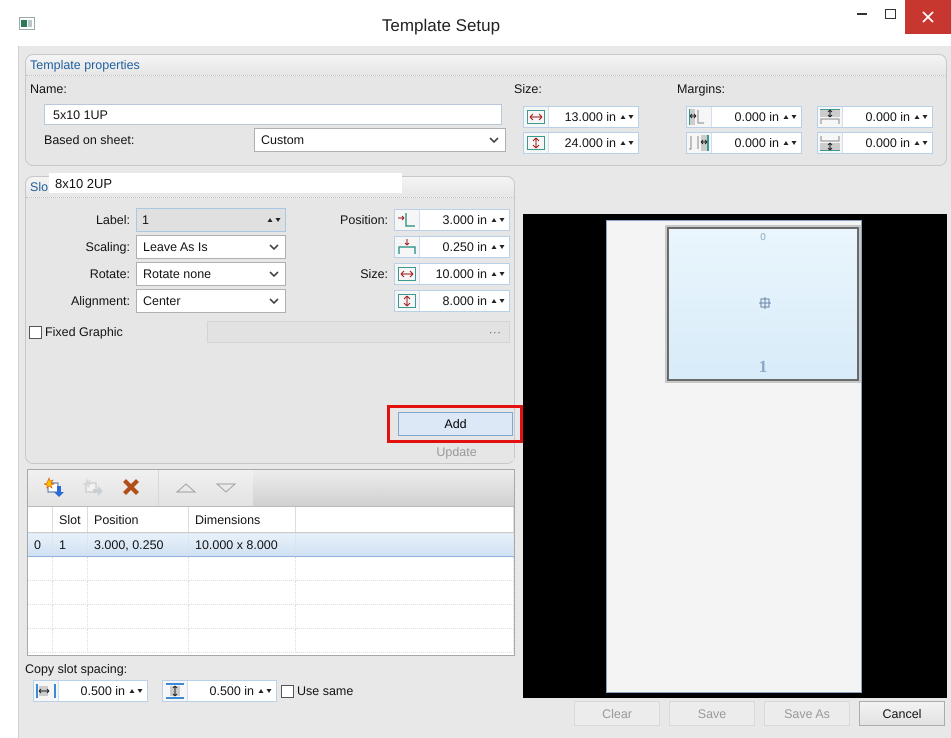 The image size is (951, 738). What do you see at coordinates (452, 301) in the screenshot?
I see `slot-spin-field: 8.000 in` at bounding box center [452, 301].